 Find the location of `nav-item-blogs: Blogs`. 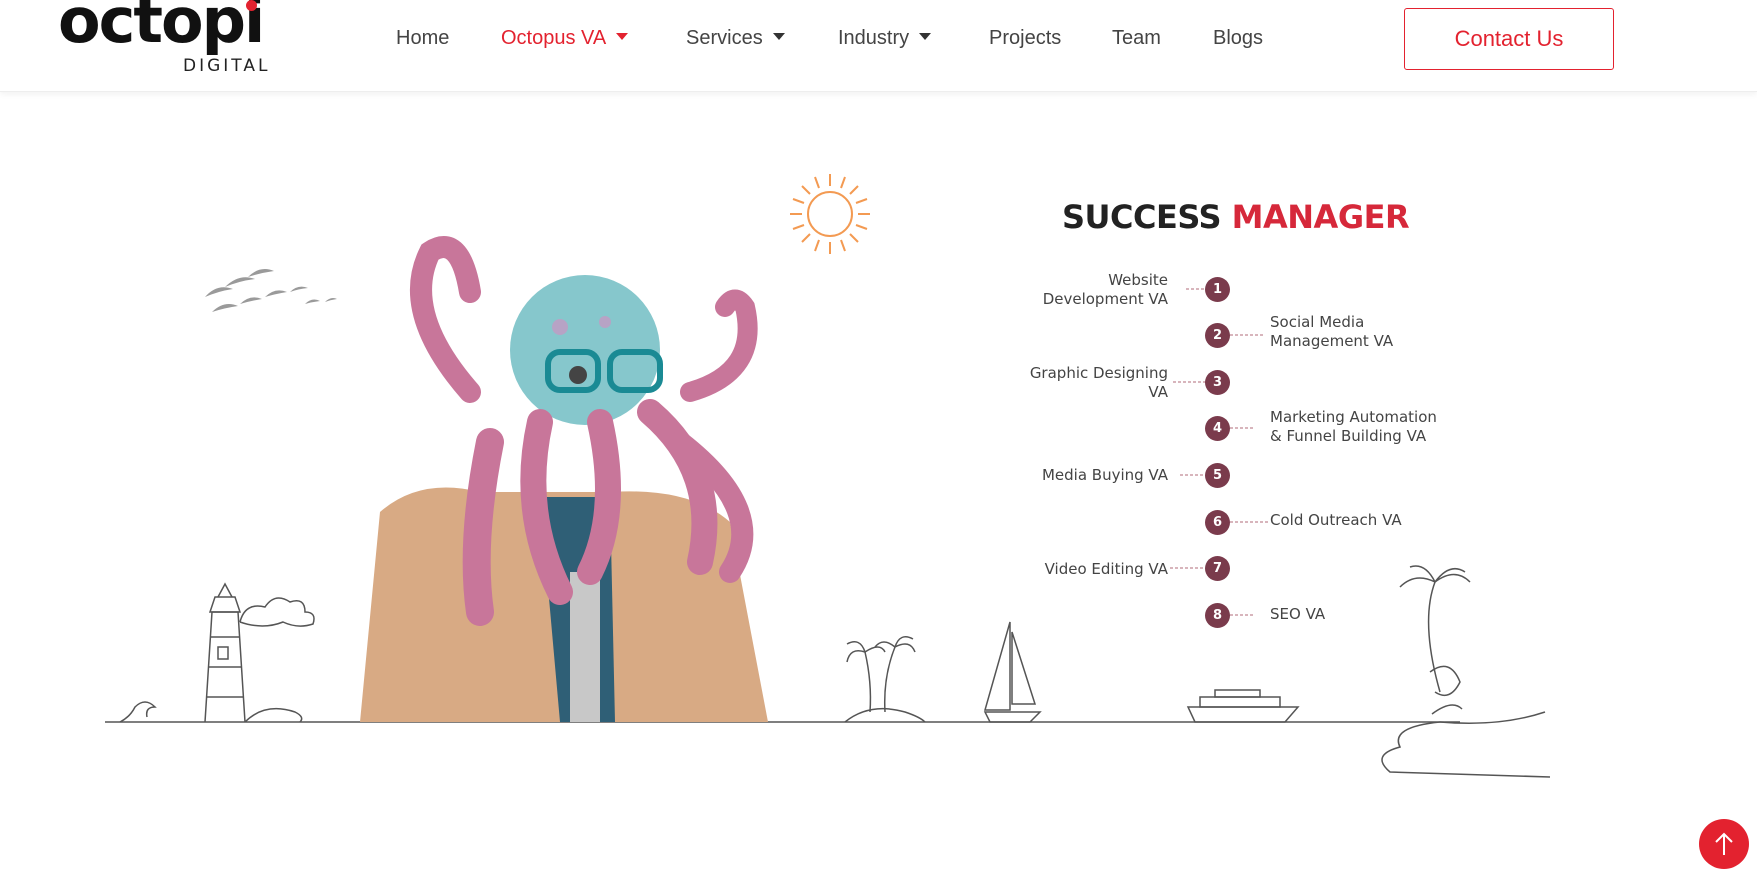

nav-item-blogs: Blogs is located at coordinates (1238, 38).